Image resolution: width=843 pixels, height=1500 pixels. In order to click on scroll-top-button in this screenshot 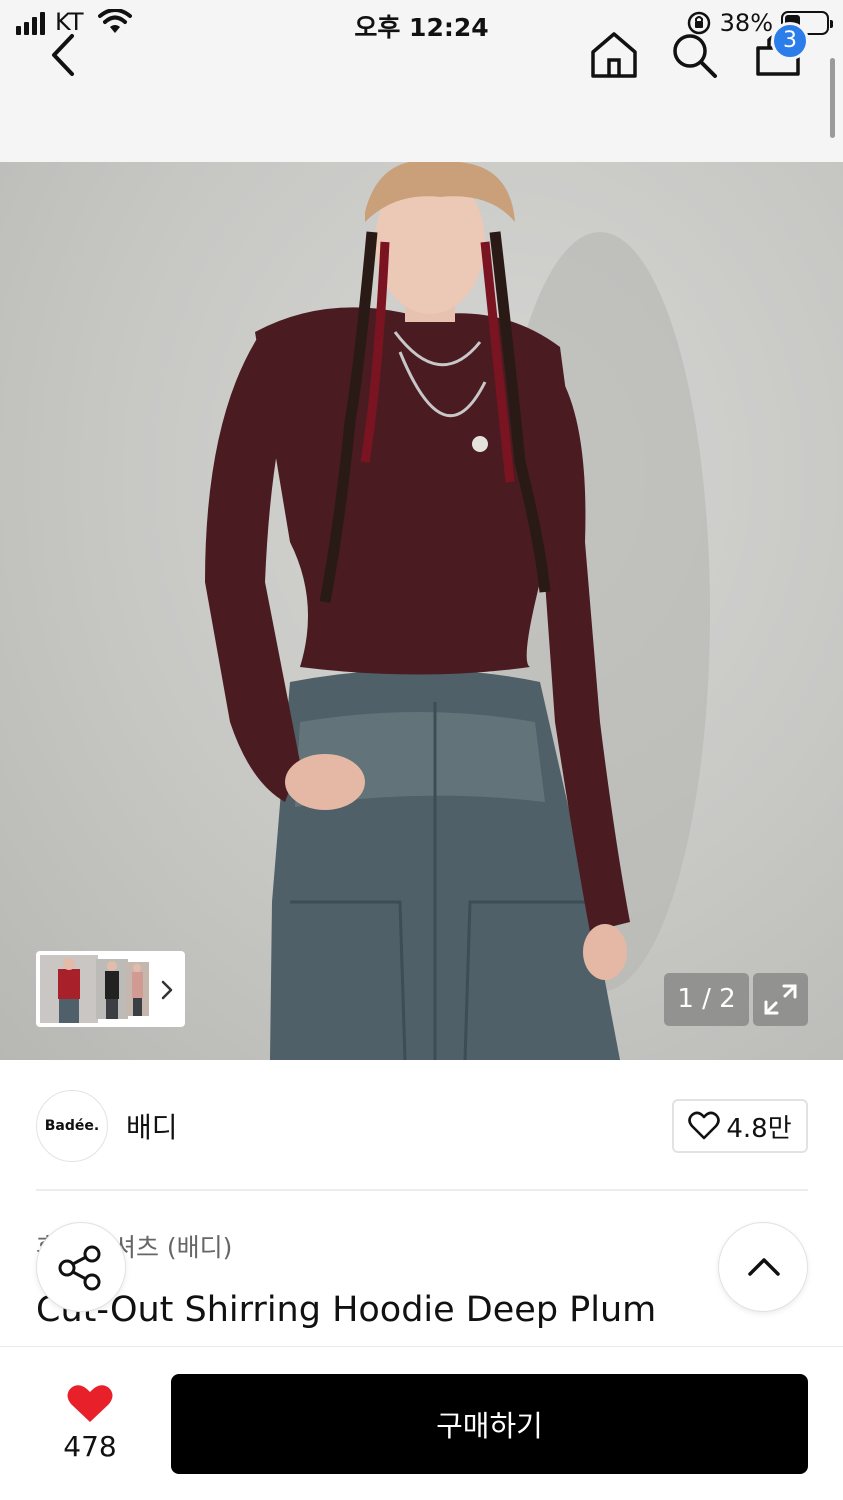, I will do `click(763, 1267)`.